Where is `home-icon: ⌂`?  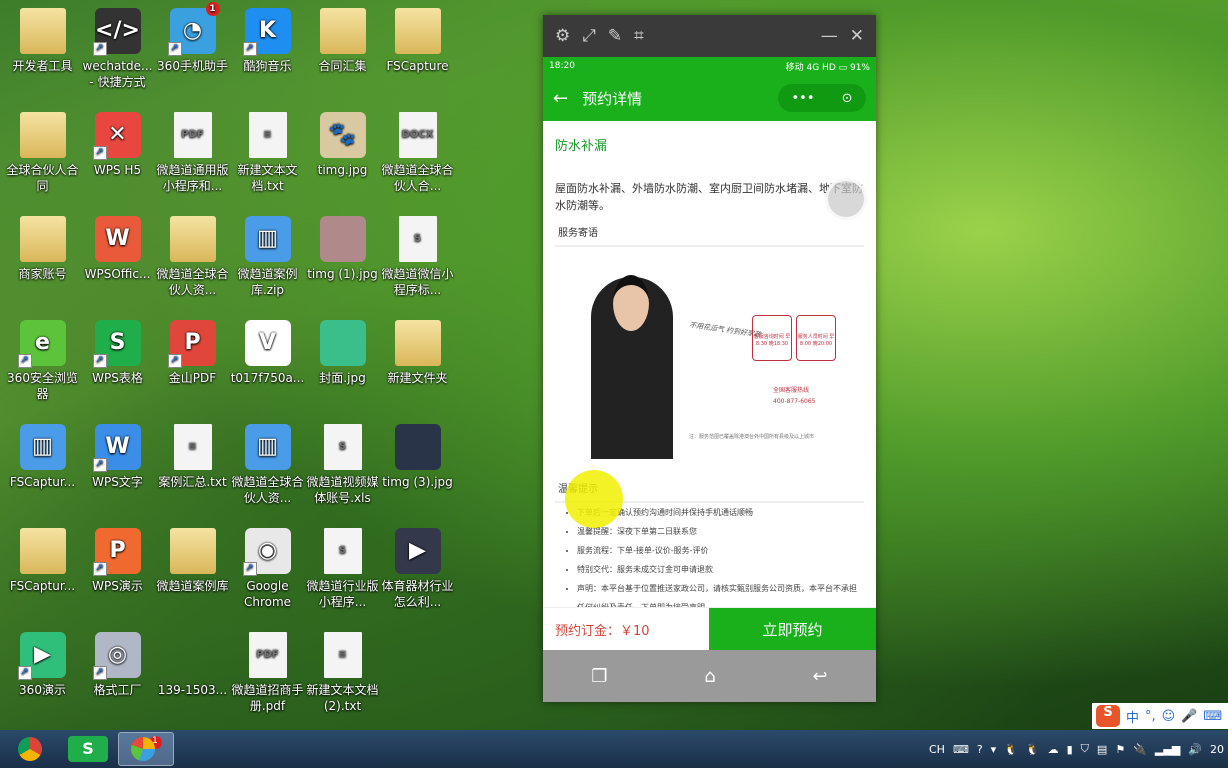 home-icon: ⌂ is located at coordinates (709, 676).